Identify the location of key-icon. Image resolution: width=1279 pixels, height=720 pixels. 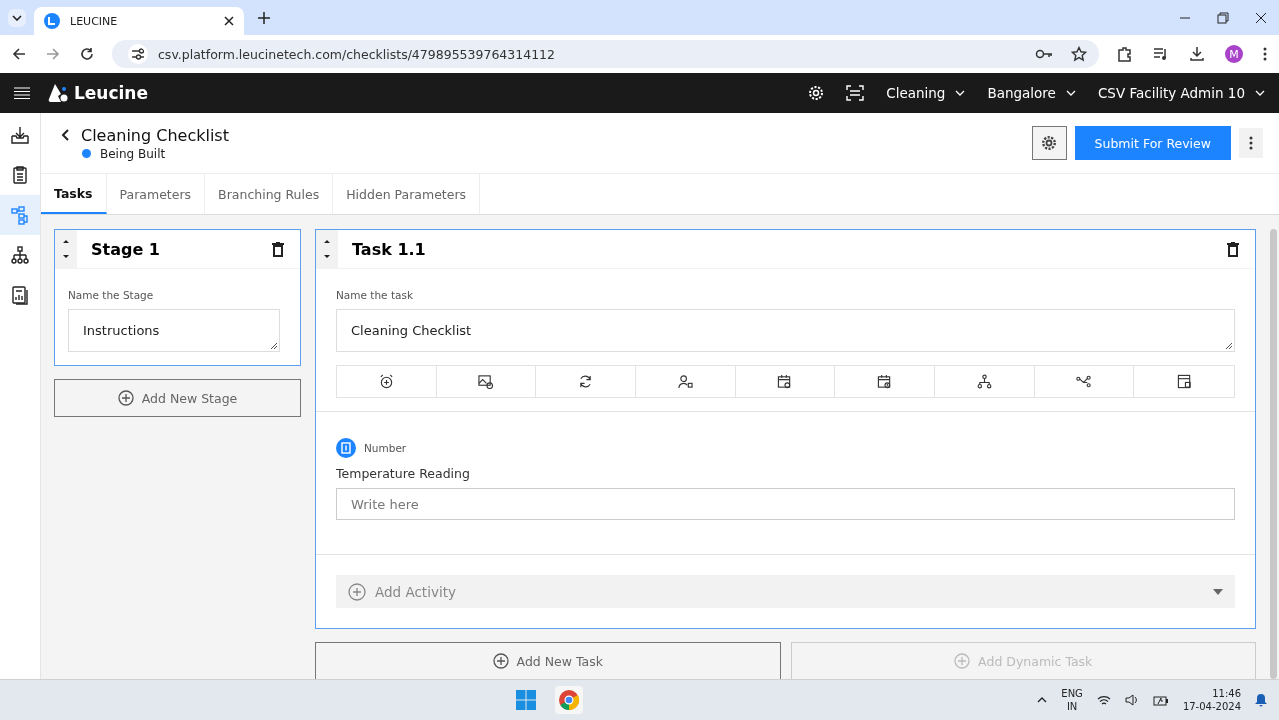
(1044, 54).